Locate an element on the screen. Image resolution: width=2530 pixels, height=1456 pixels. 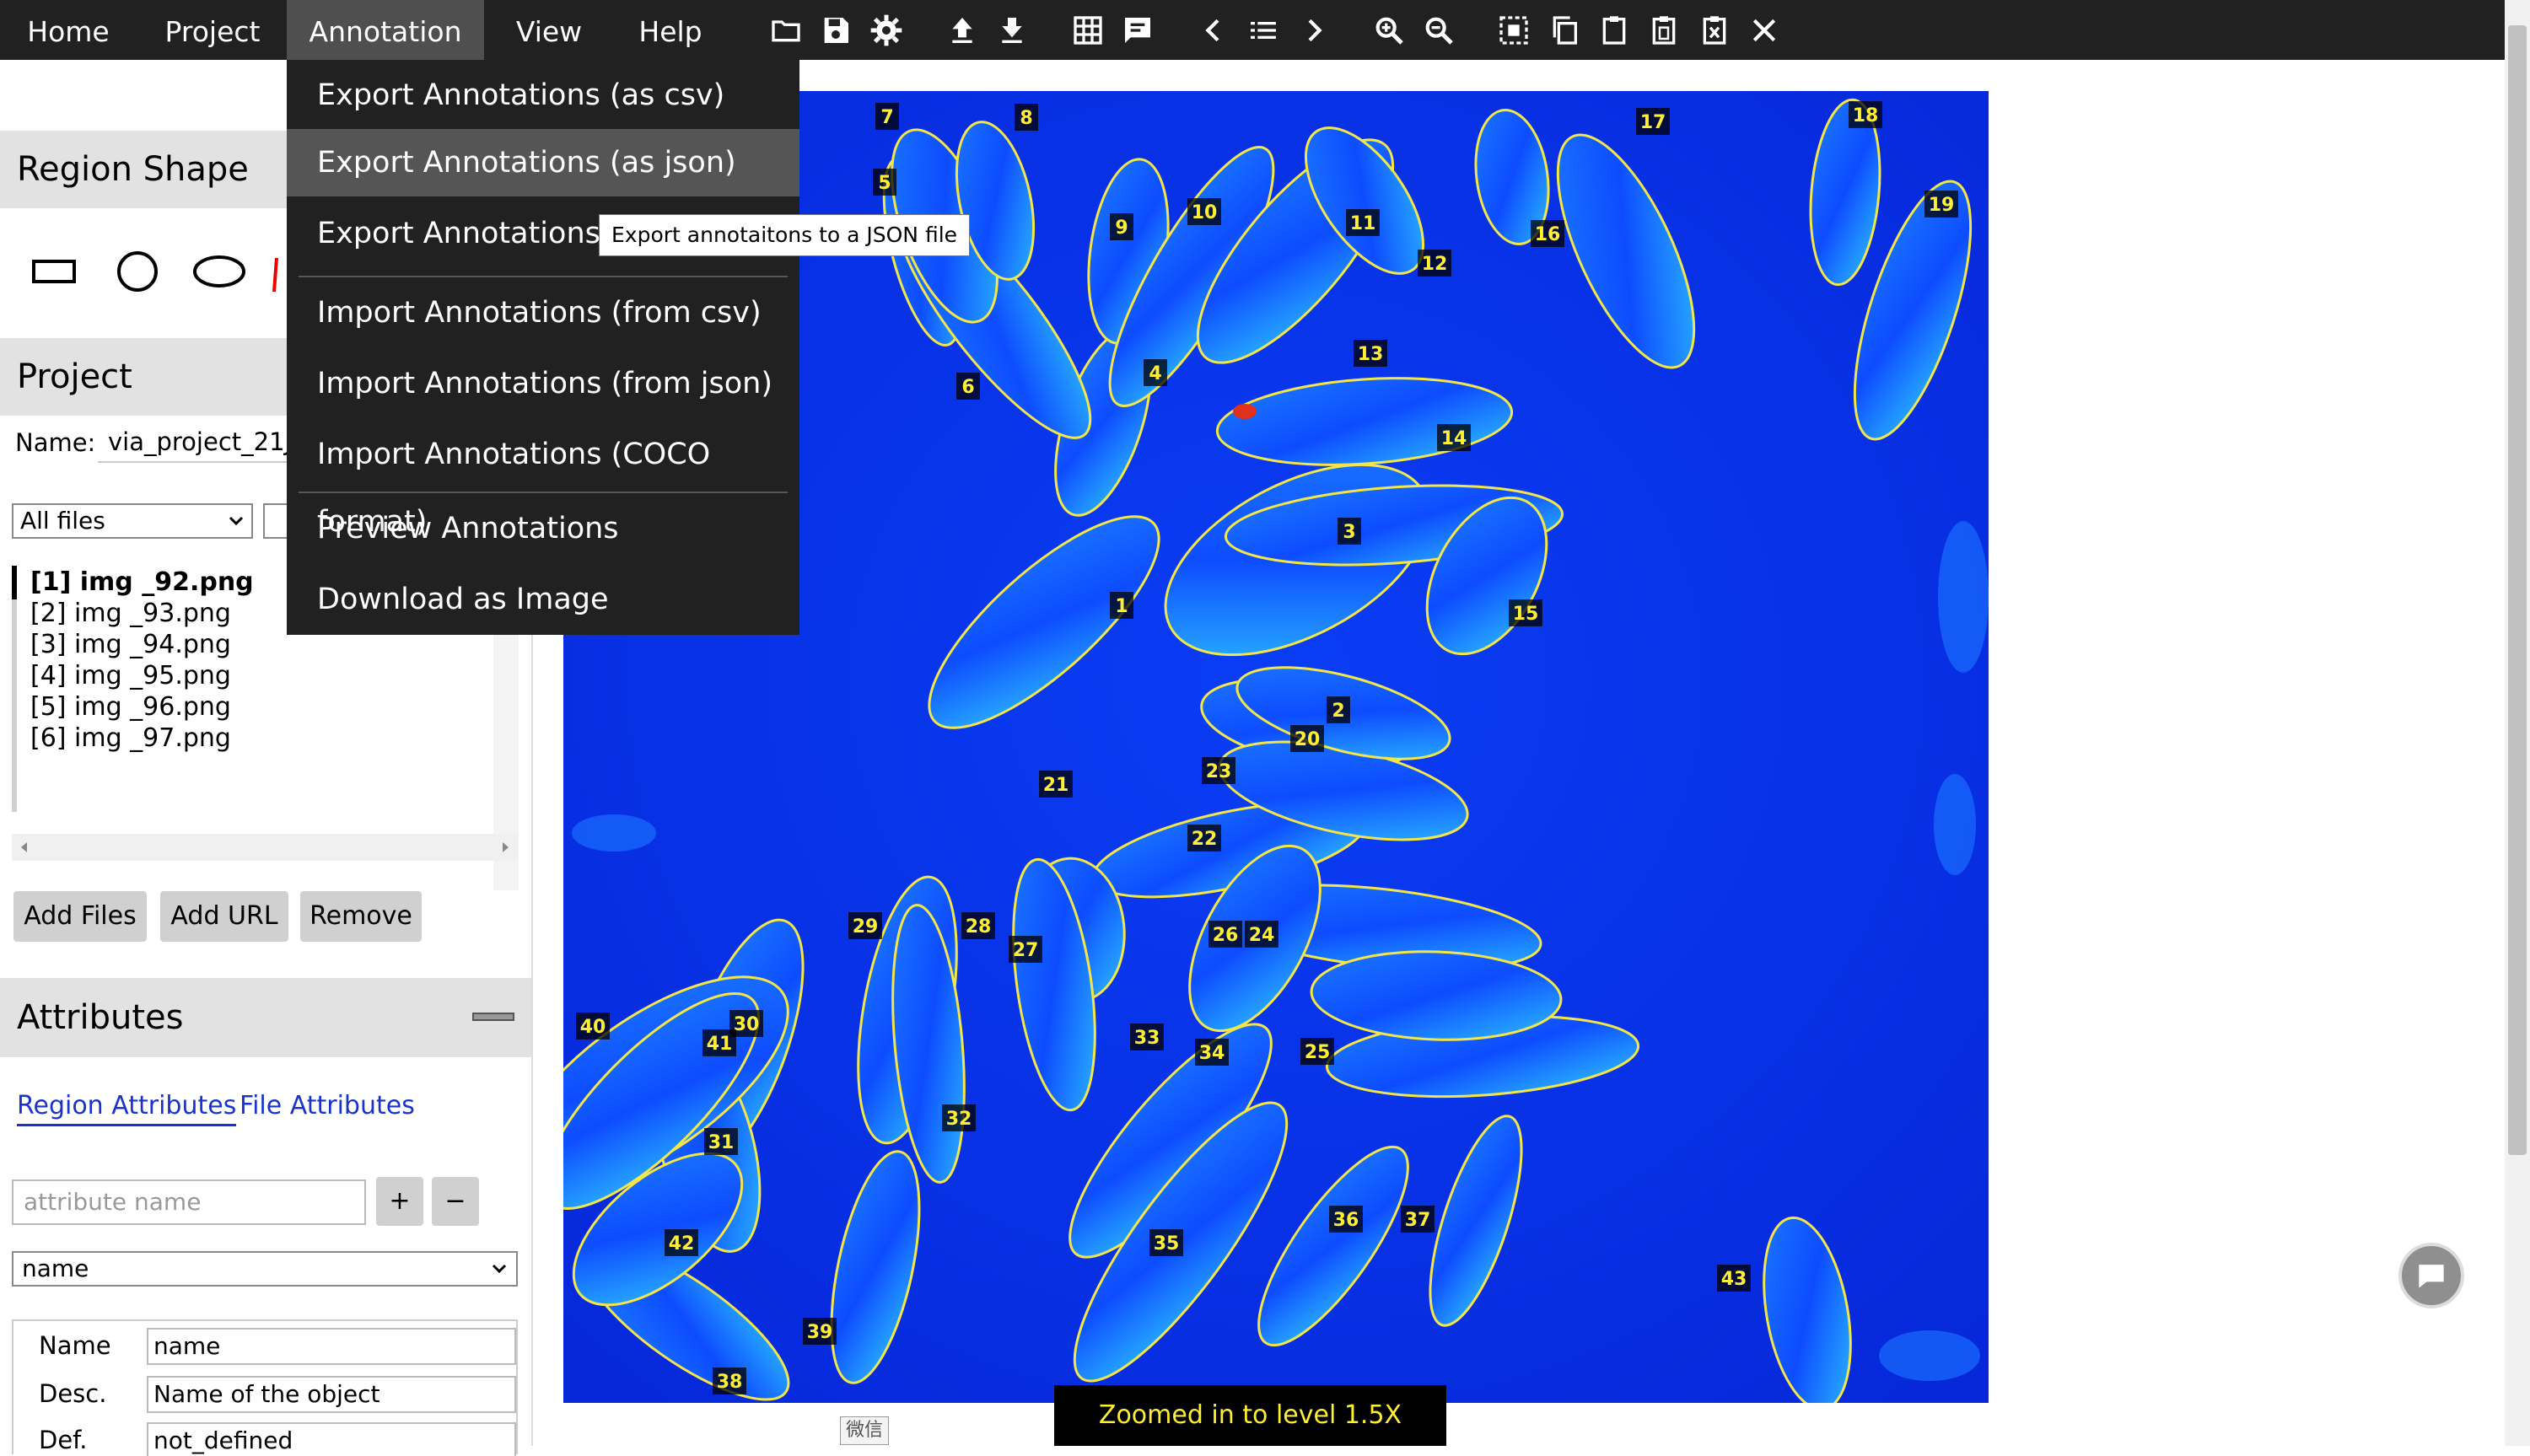
add-attribute-button: + is located at coordinates (400, 1201).